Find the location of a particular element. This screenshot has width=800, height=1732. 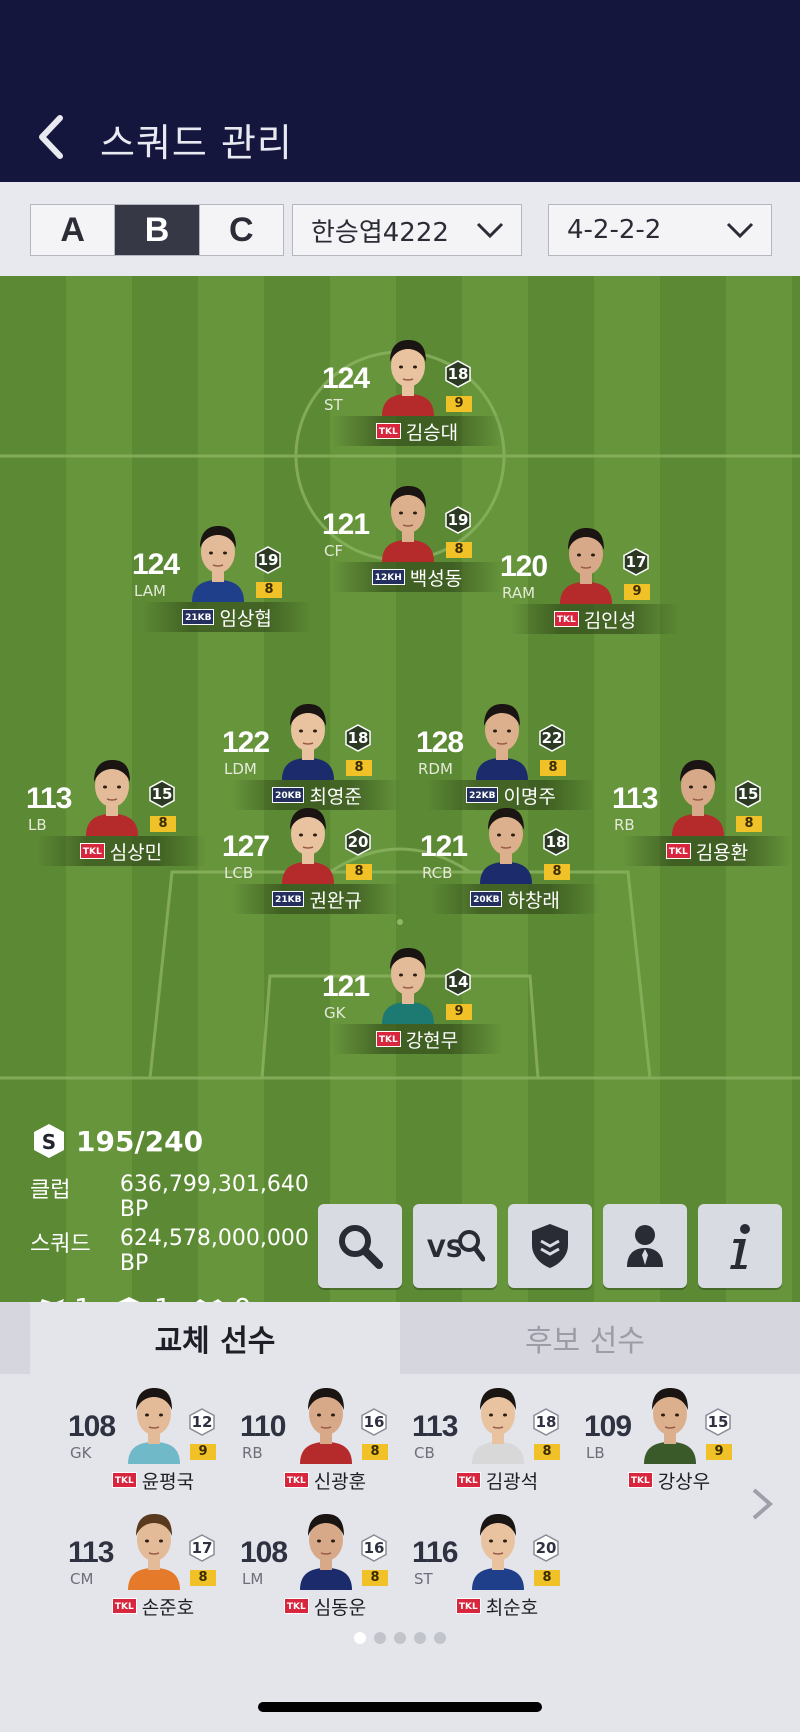

substitute-player: 116 ST 20 8 TKL 최순호 is located at coordinates (492, 1568).